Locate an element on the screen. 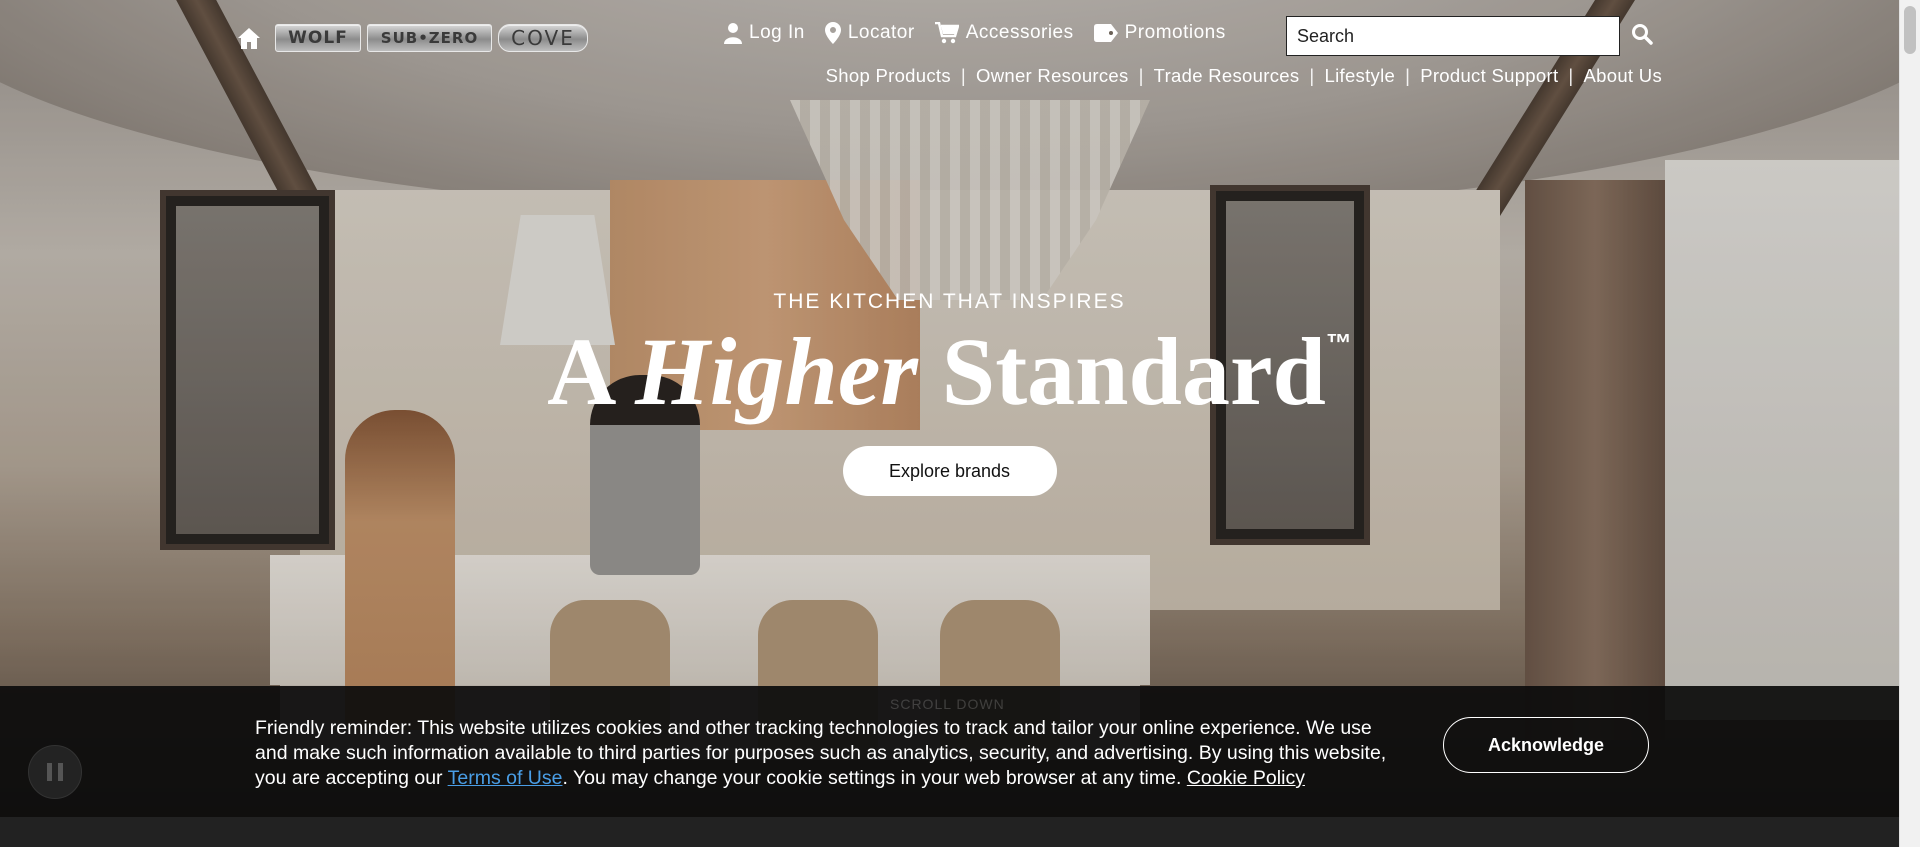  user-icon is located at coordinates (733, 33).